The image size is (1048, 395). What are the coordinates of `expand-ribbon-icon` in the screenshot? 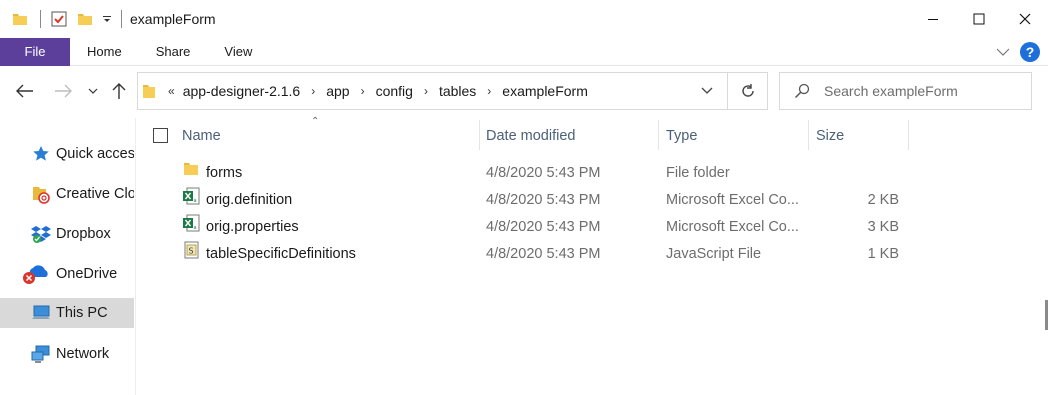 It's located at (1003, 52).